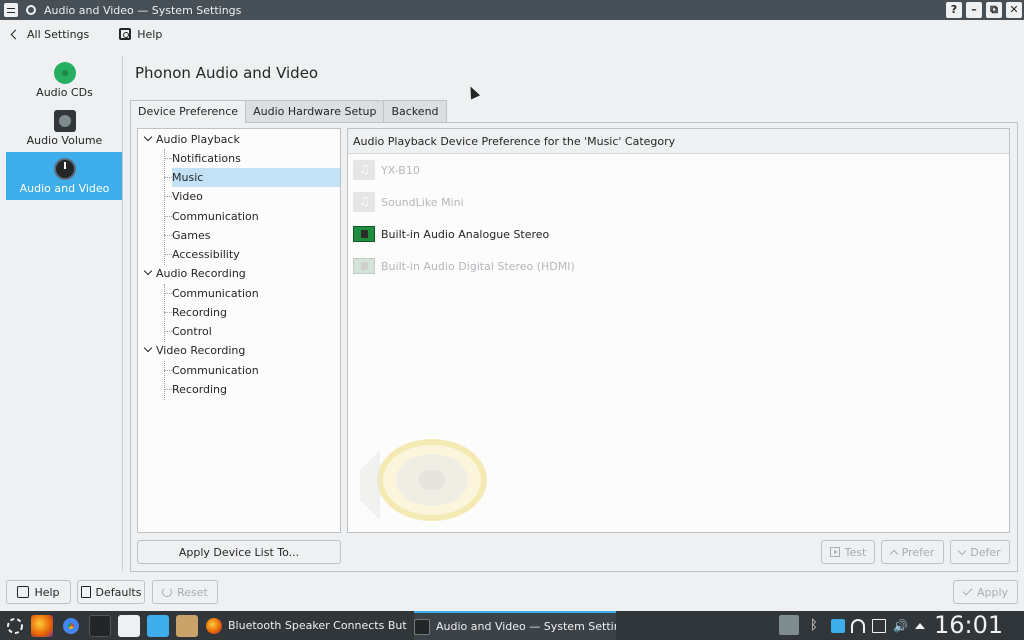 The height and width of the screenshot is (640, 1024). I want to click on tree-item-accessibility: Accessibility, so click(206, 254).